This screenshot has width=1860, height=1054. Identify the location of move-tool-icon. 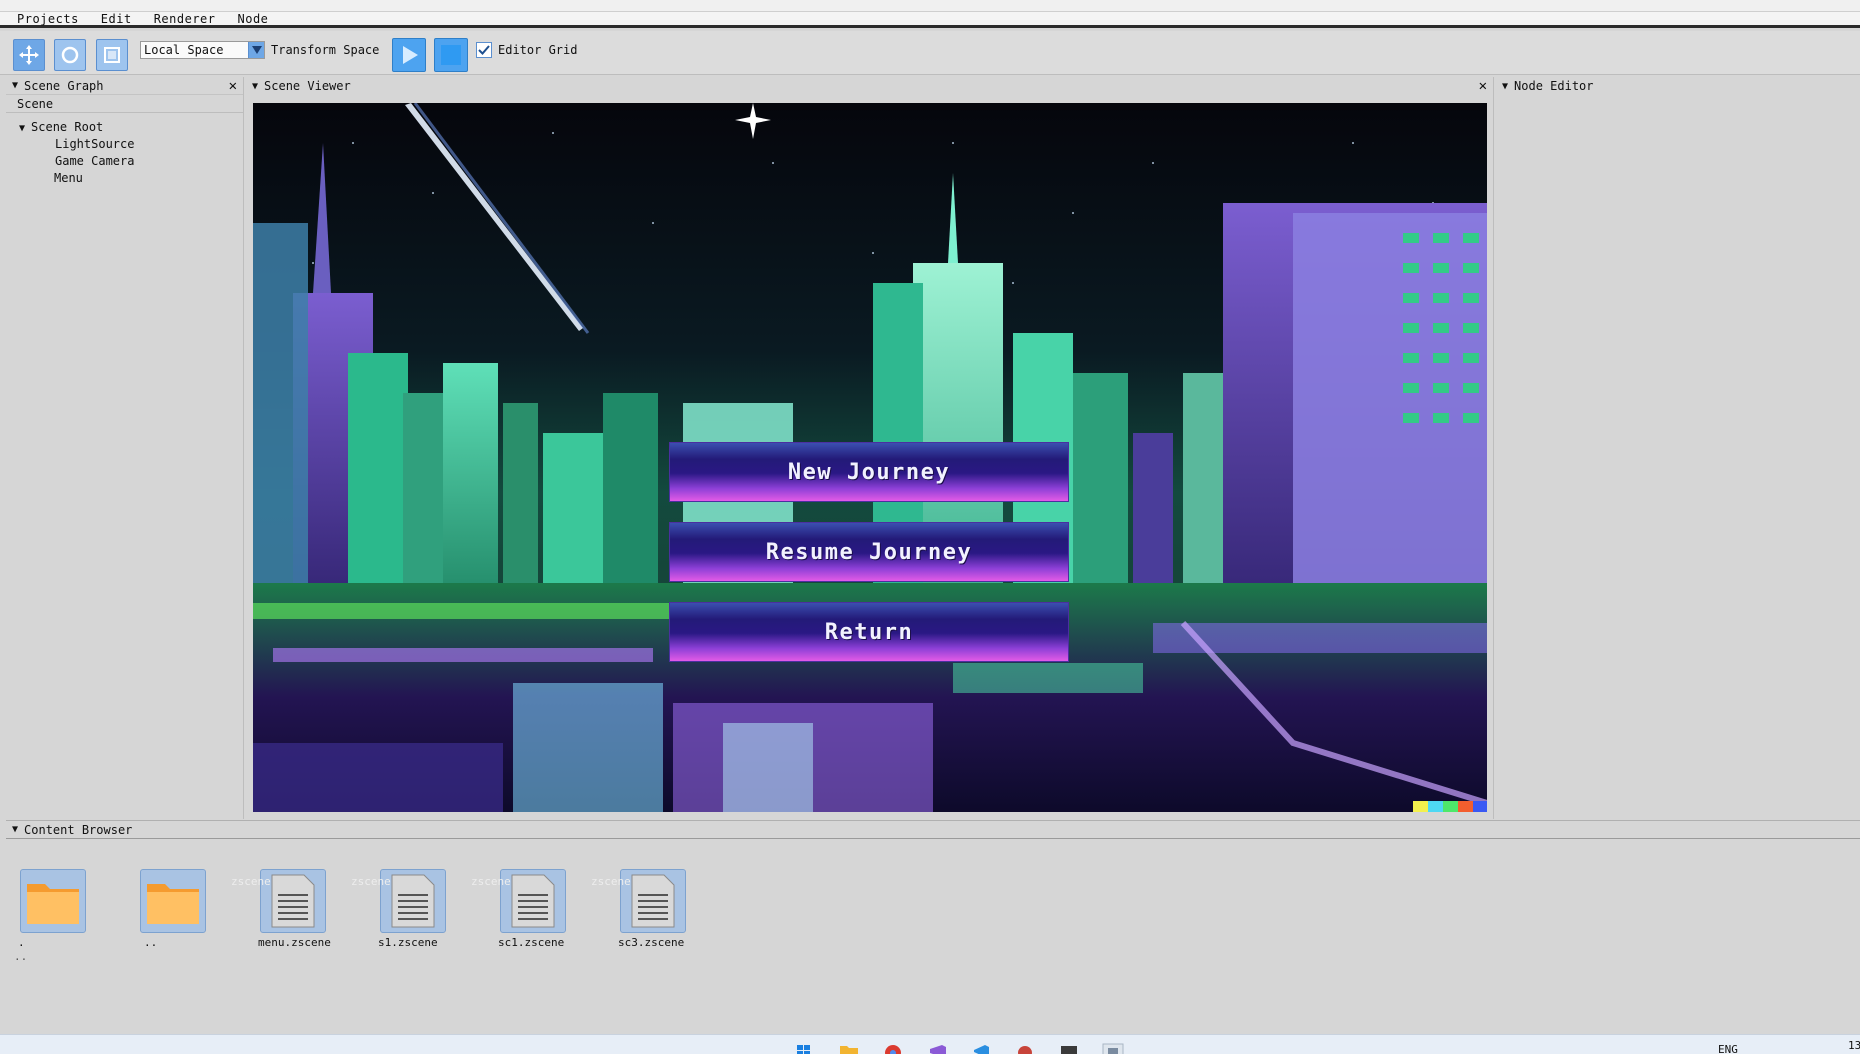
(29, 55).